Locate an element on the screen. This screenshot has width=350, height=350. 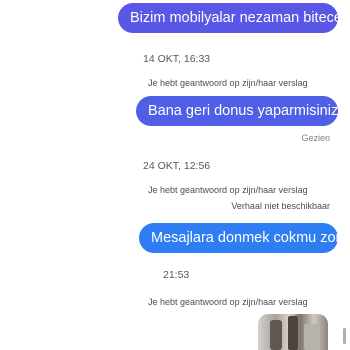
seen-status: Gezien is located at coordinates (315, 138).